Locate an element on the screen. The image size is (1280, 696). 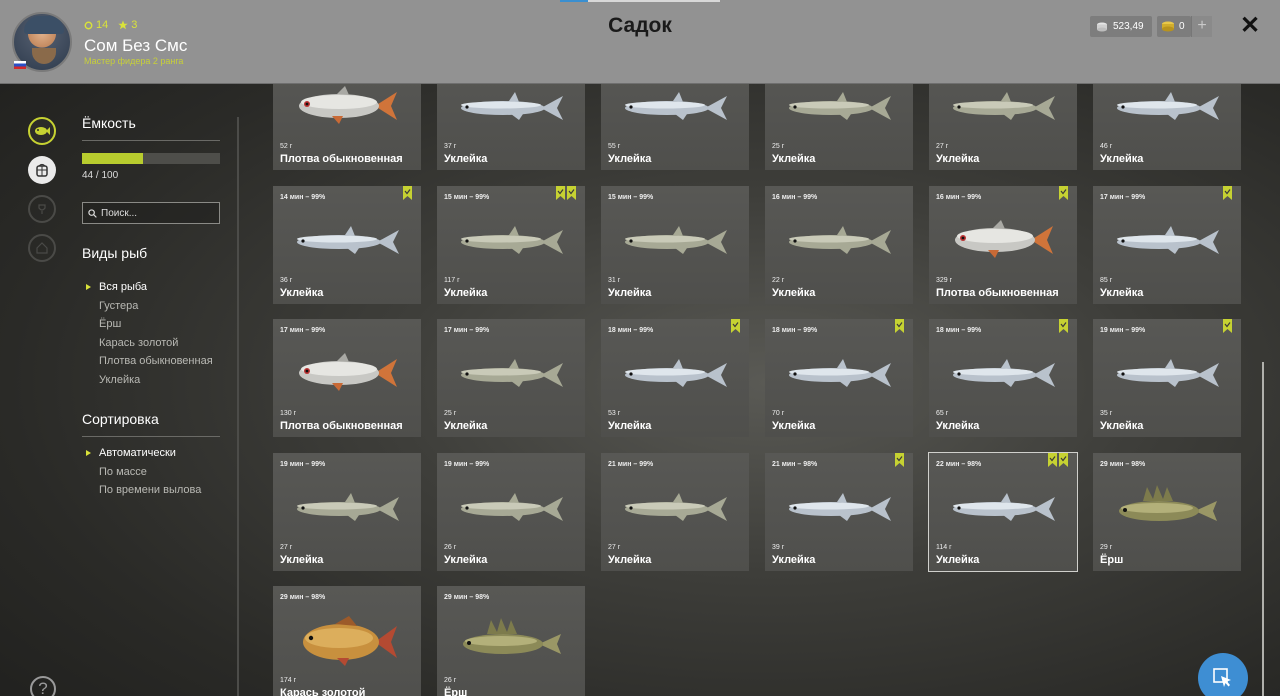
select-mode-button is located at coordinates (1223, 674).